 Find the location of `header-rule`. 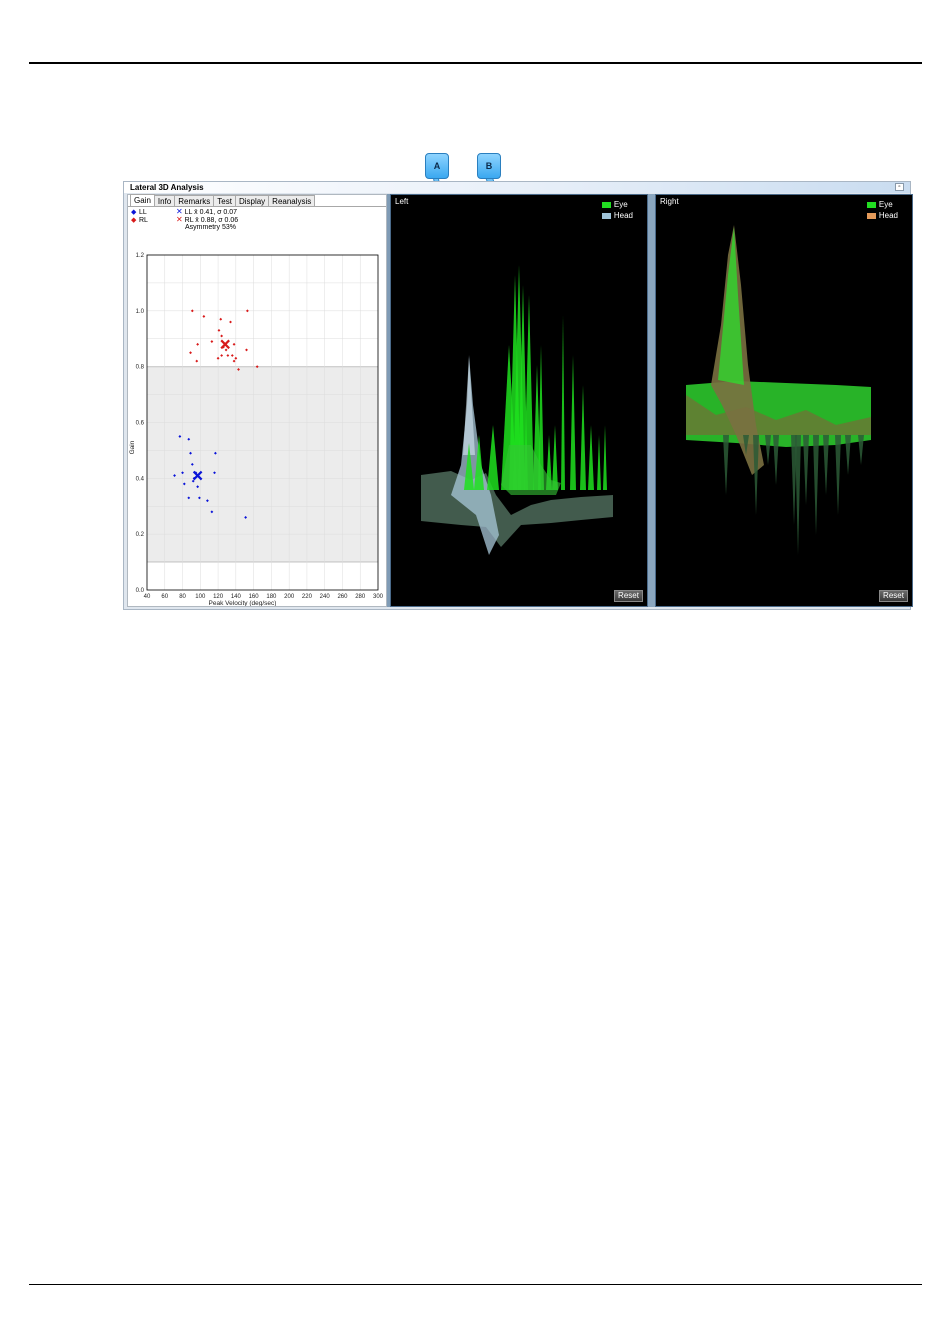

header-rule is located at coordinates (475, 63).